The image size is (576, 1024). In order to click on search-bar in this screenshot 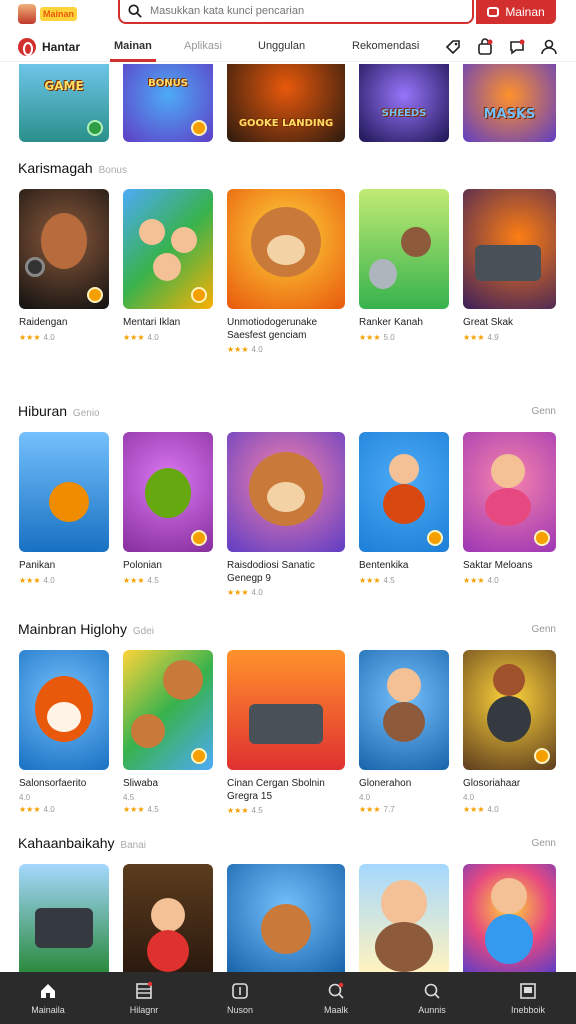, I will do `click(296, 12)`.